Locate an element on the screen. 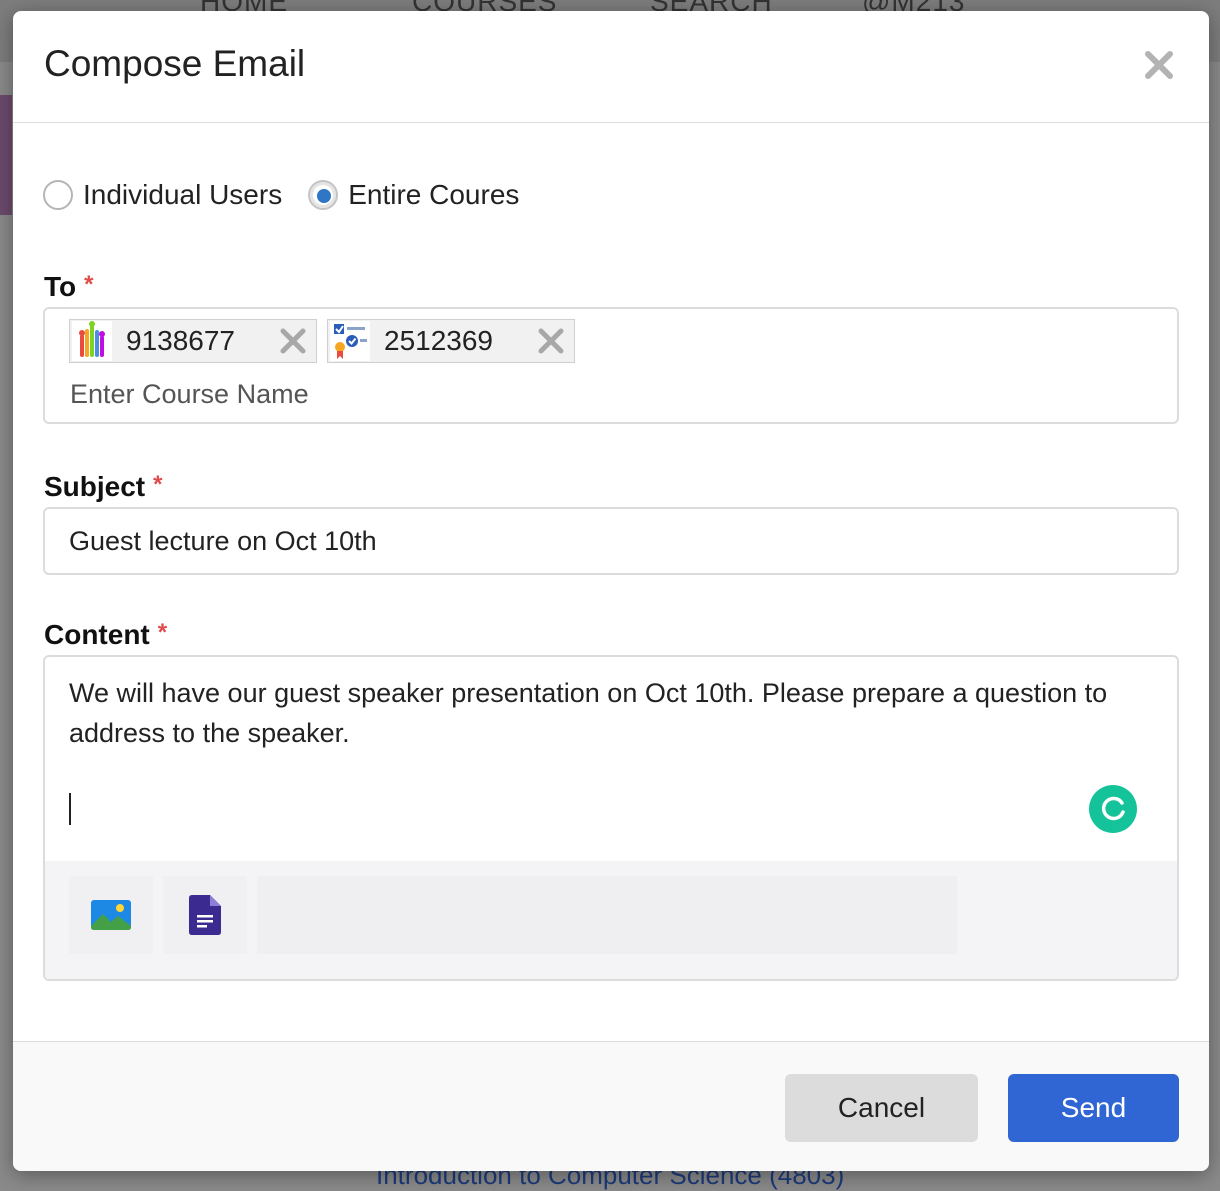 This screenshot has height=1191, width=1220. image-icon is located at coordinates (111, 915).